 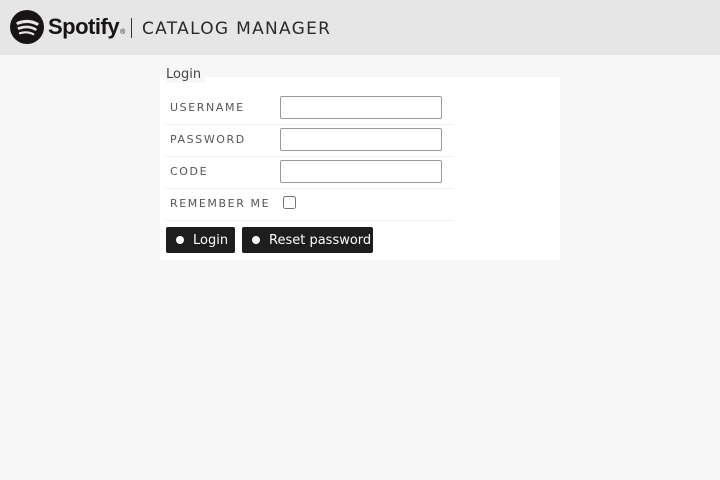 What do you see at coordinates (86, 26) in the screenshot?
I see `brand-name: Spotify®` at bounding box center [86, 26].